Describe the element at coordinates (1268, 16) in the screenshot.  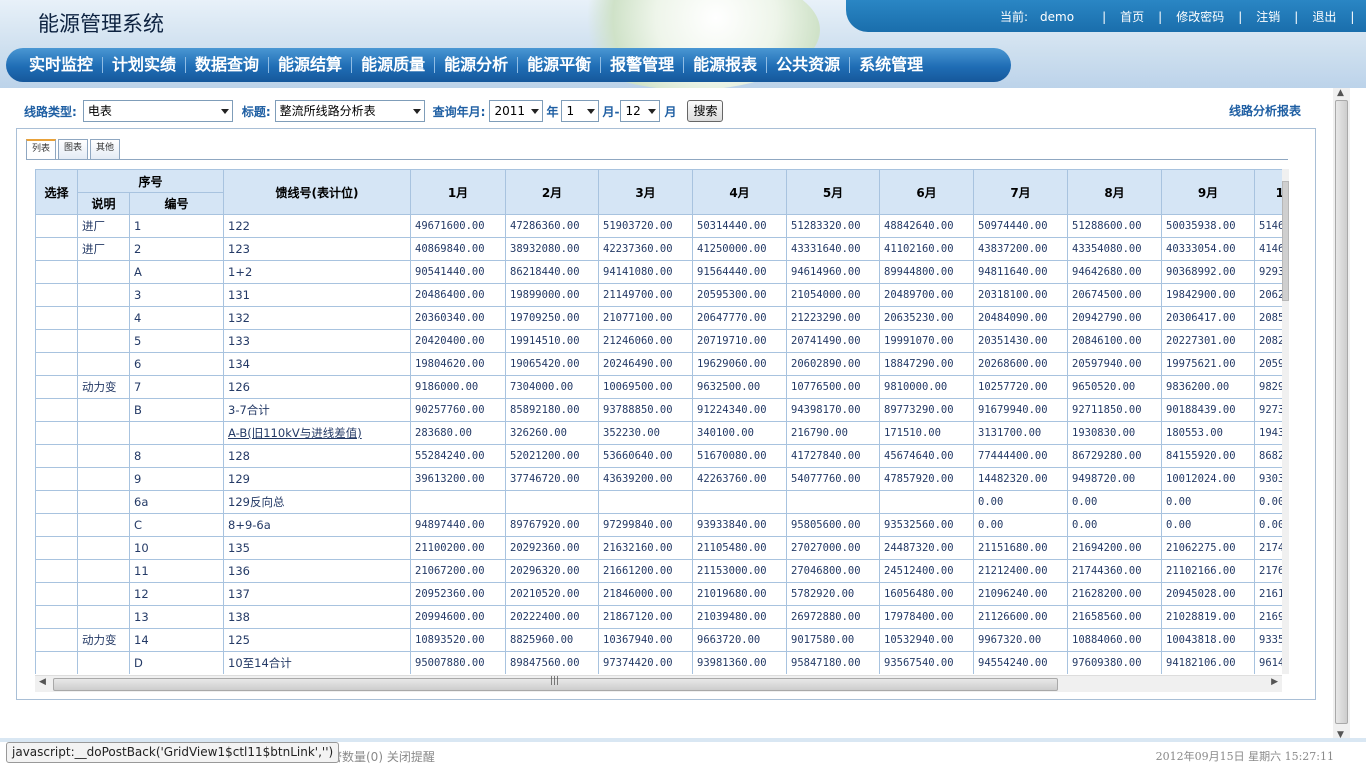
I see `logout-link: 注销` at that location.